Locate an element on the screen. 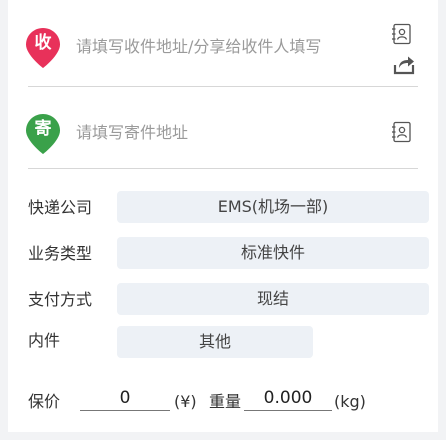 This screenshot has height=440, width=446. courier-select: EMS(机场一部) is located at coordinates (273, 207).